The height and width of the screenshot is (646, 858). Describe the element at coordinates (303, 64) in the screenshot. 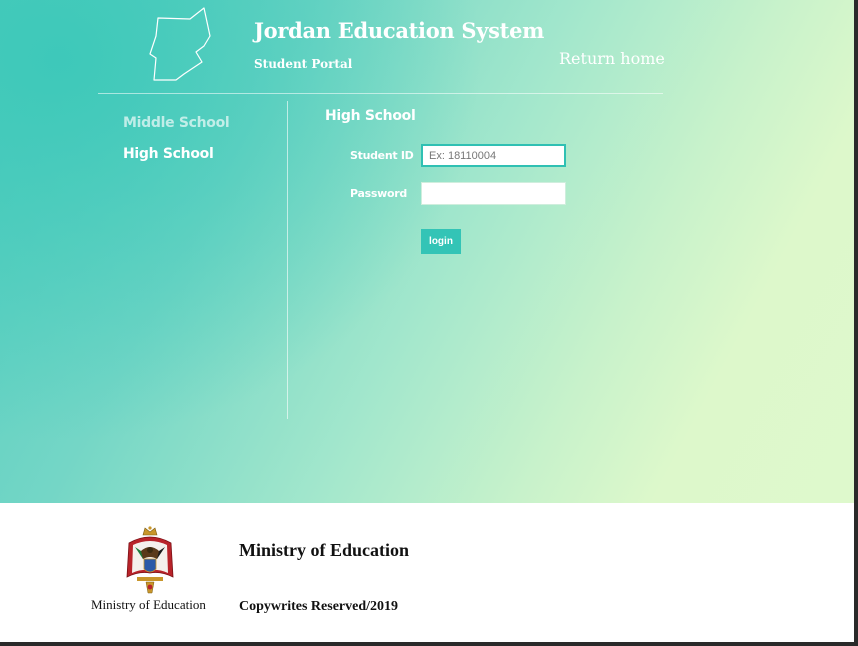

I see `site-subtitle: Student Portal` at that location.